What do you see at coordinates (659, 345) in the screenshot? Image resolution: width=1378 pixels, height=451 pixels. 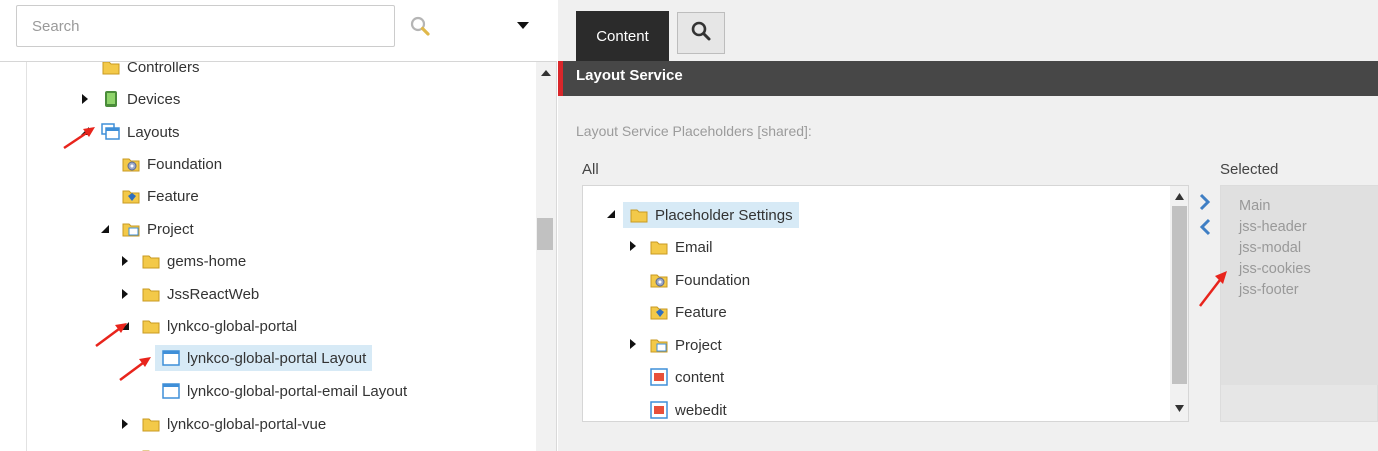 I see `folder-project-icon` at bounding box center [659, 345].